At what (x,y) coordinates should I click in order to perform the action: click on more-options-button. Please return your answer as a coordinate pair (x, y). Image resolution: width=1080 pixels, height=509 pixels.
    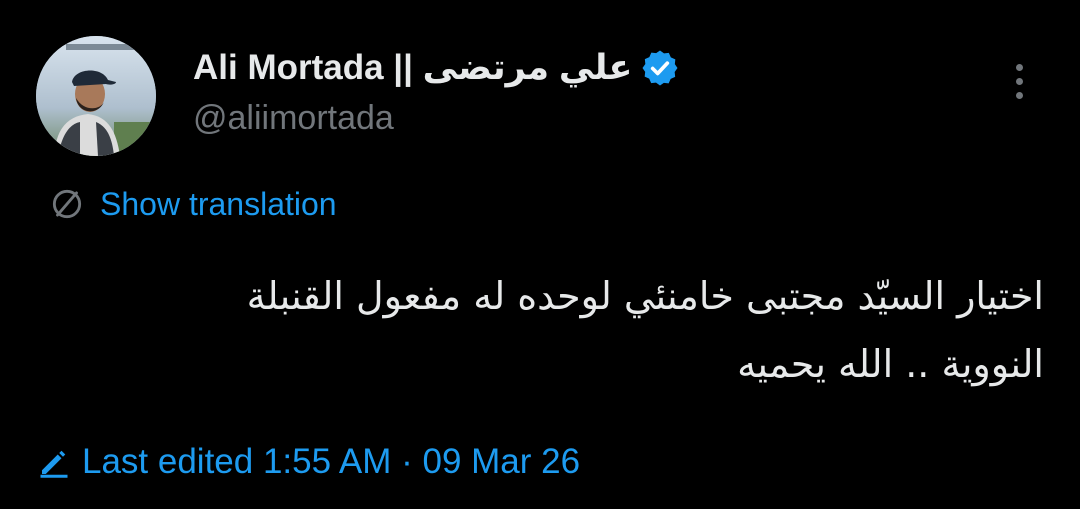
    Looking at the image, I should click on (1020, 82).